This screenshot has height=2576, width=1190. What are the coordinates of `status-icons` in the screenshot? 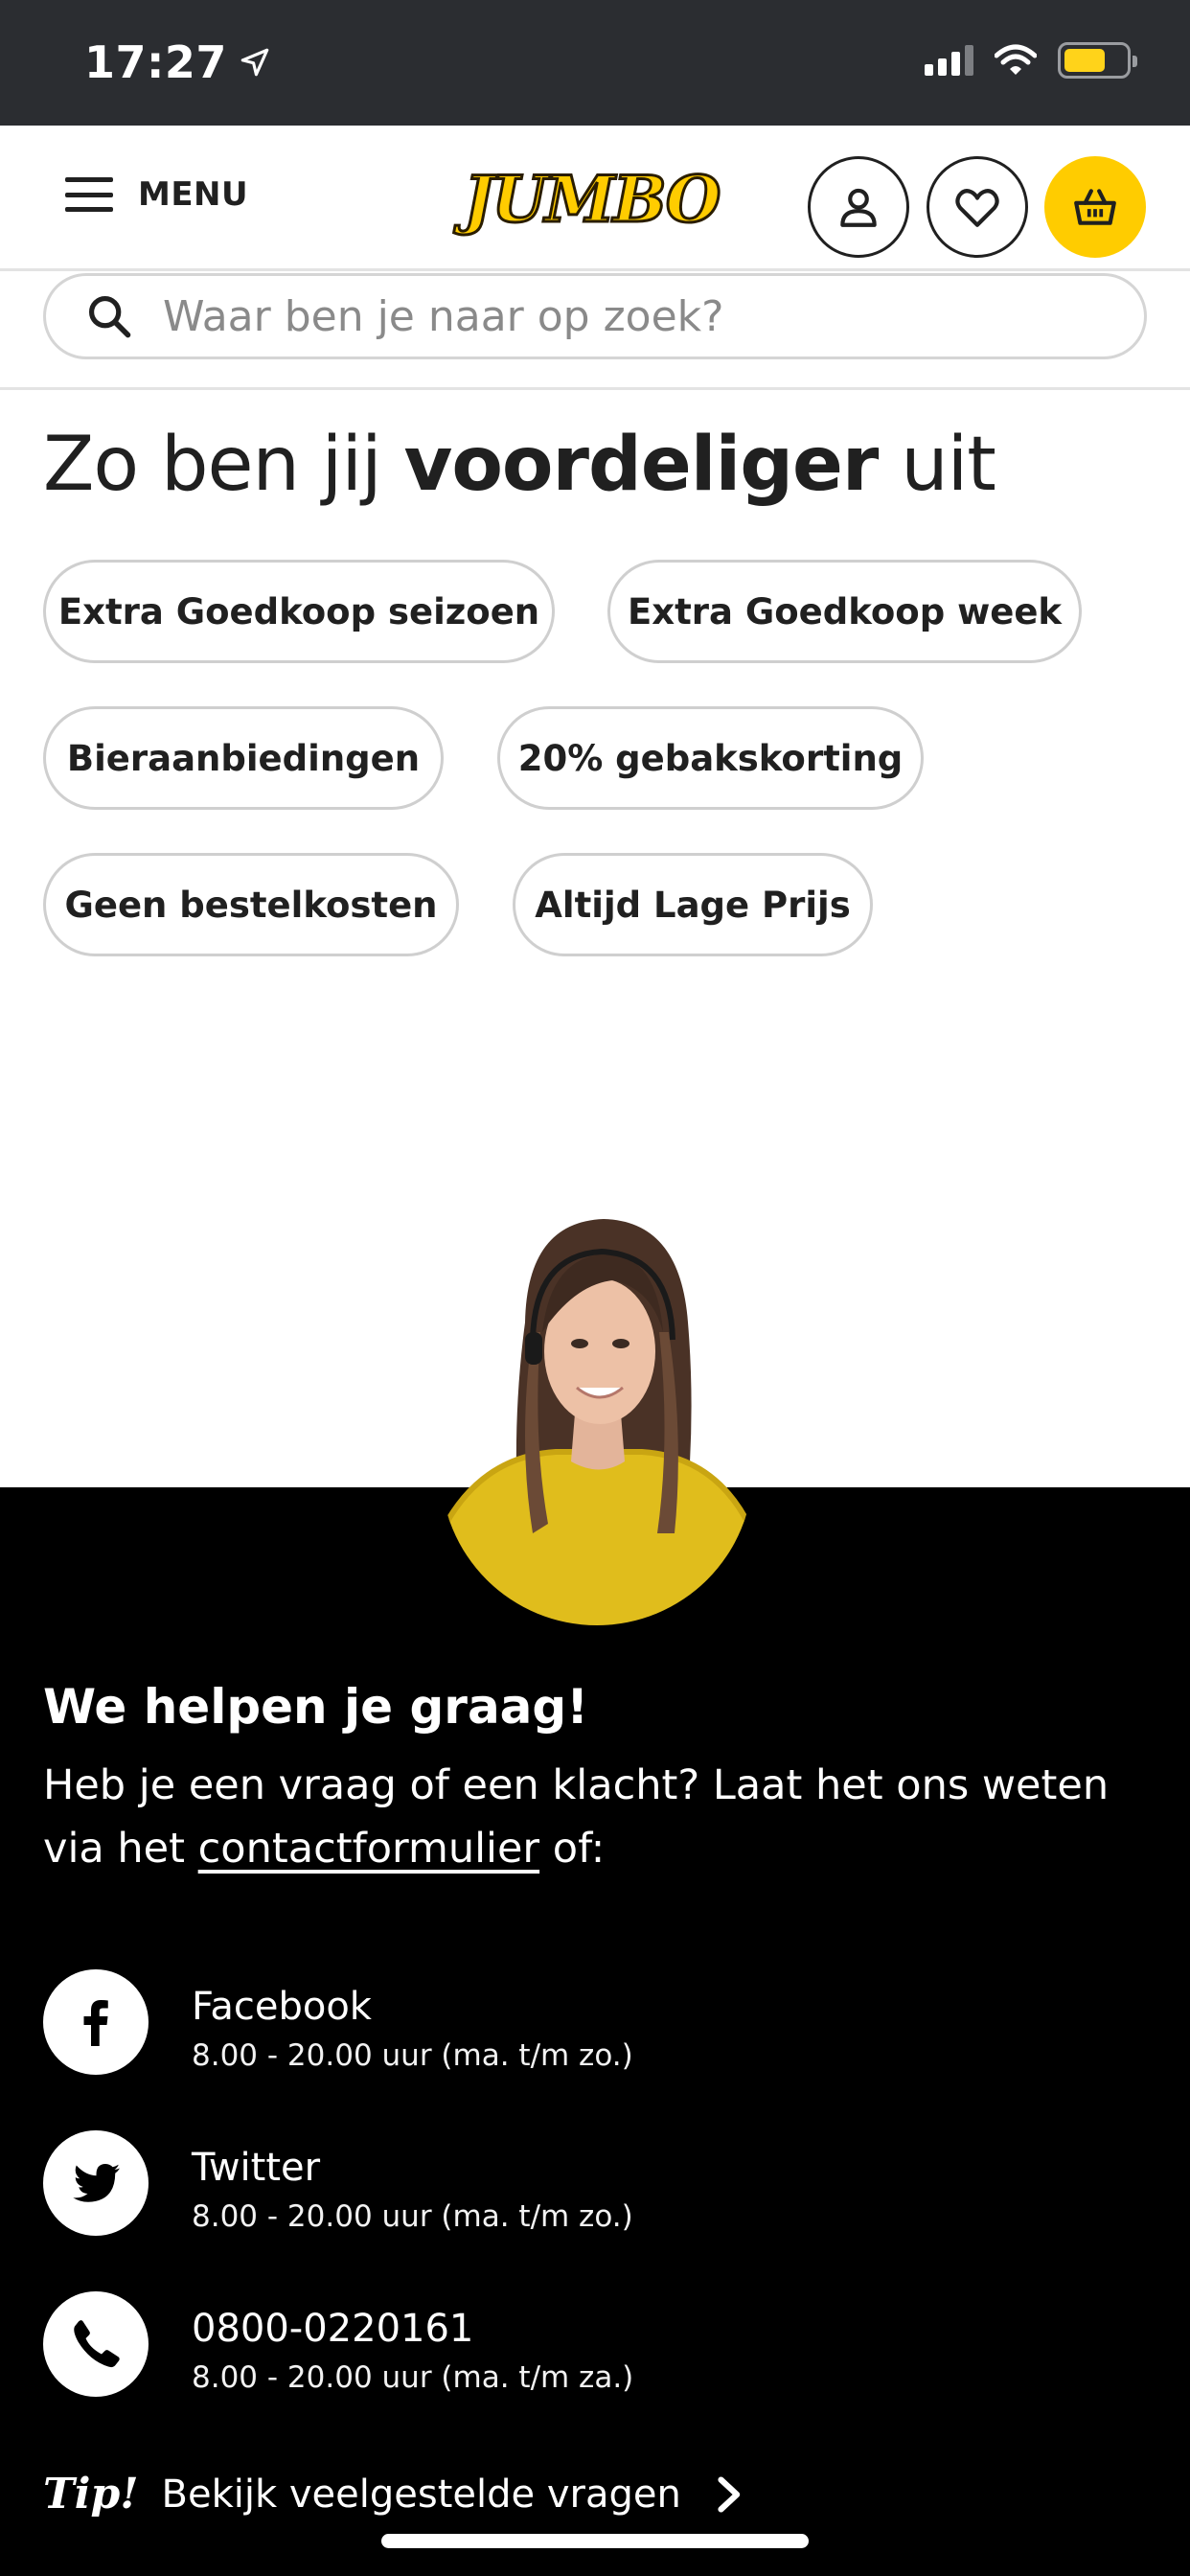 It's located at (1031, 60).